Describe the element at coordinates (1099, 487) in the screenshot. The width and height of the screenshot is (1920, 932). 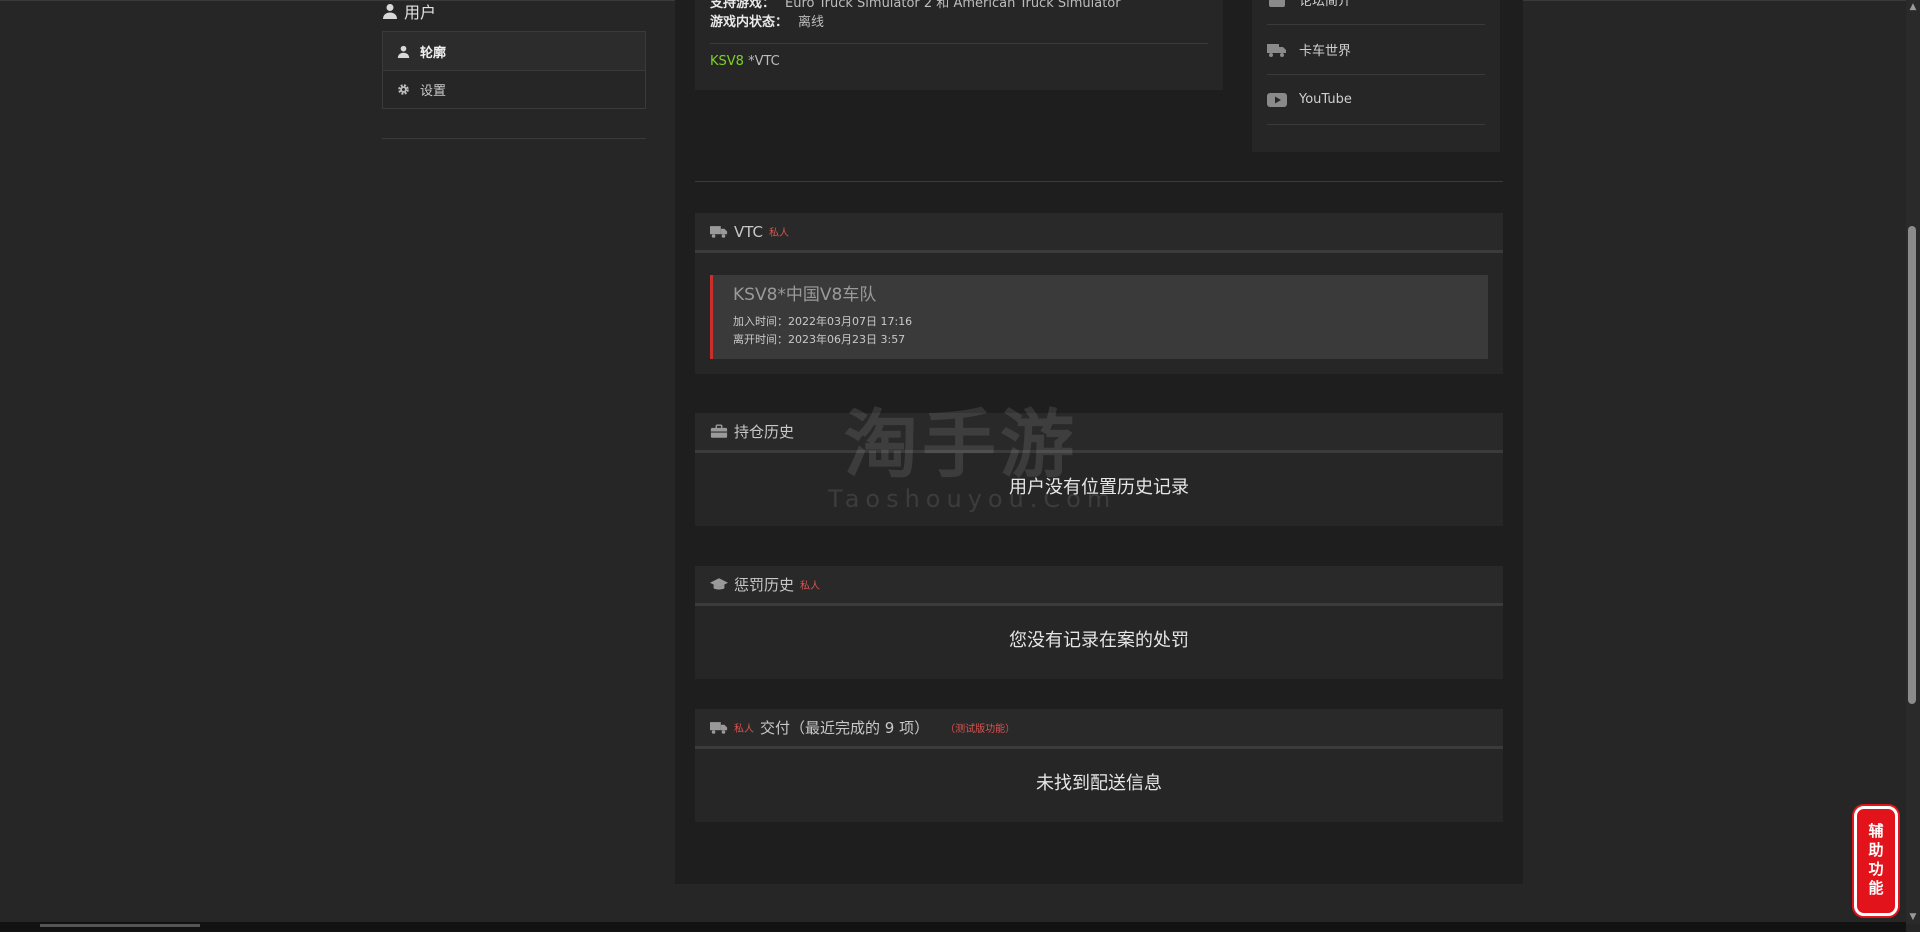
I see `history-empty-message: 用户没有位置历史记录` at that location.